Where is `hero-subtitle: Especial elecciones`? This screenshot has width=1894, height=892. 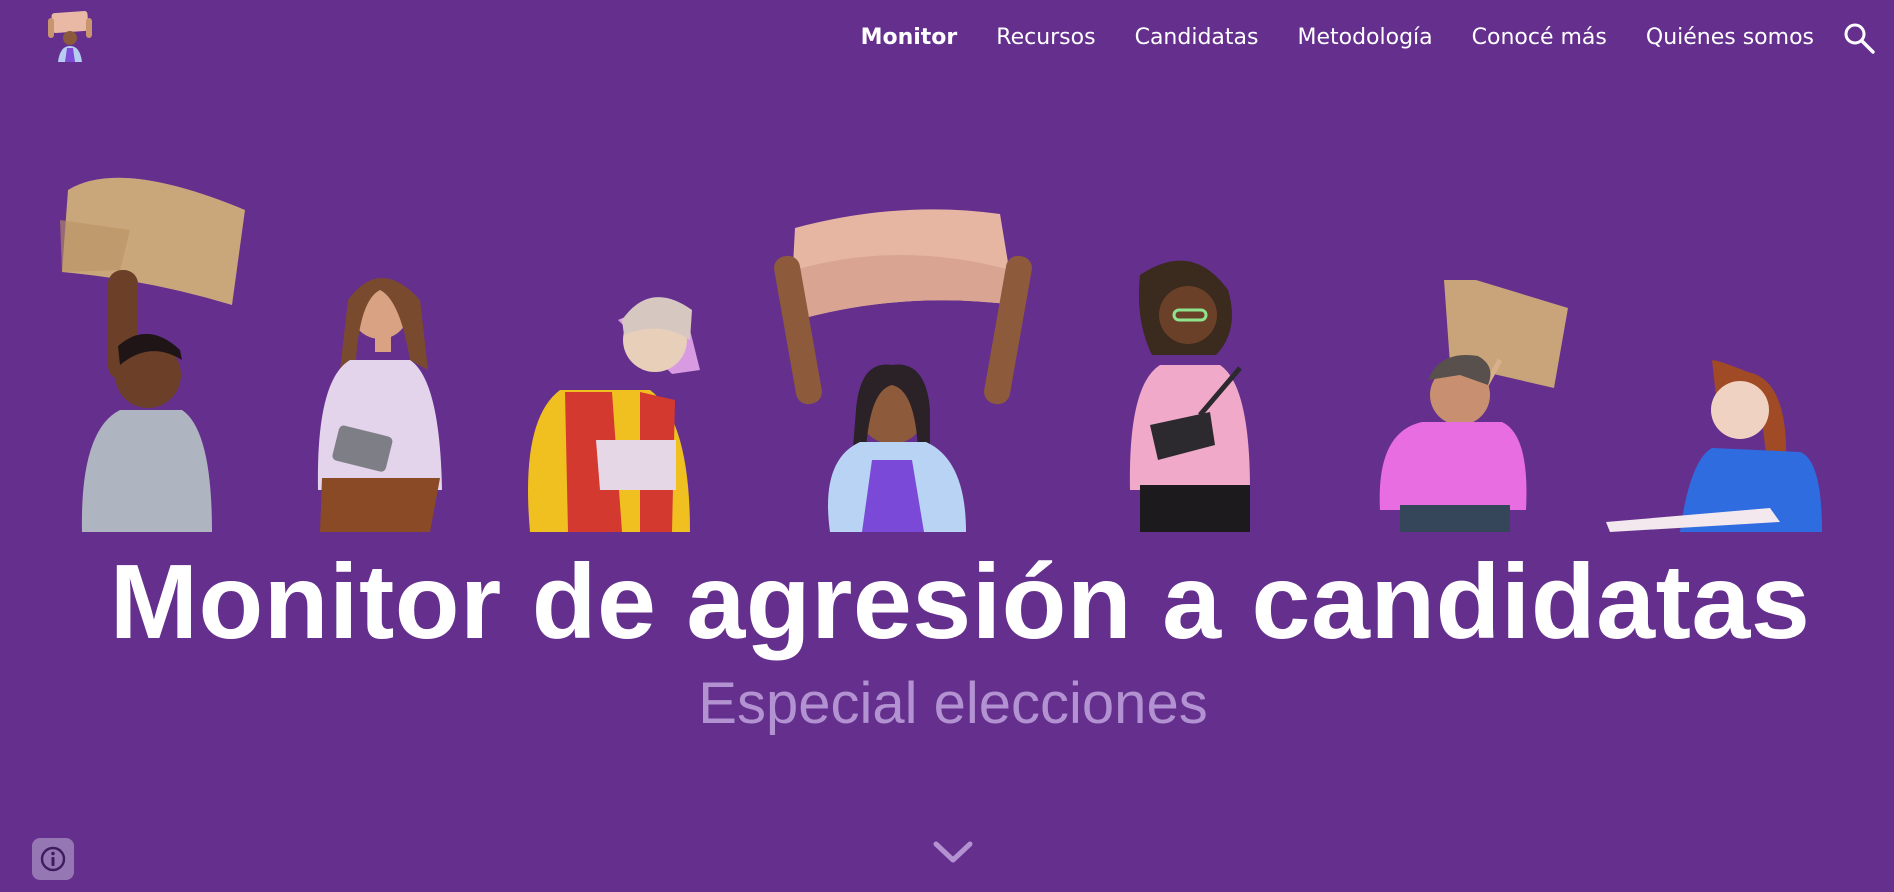 hero-subtitle: Especial elecciones is located at coordinates (953, 703).